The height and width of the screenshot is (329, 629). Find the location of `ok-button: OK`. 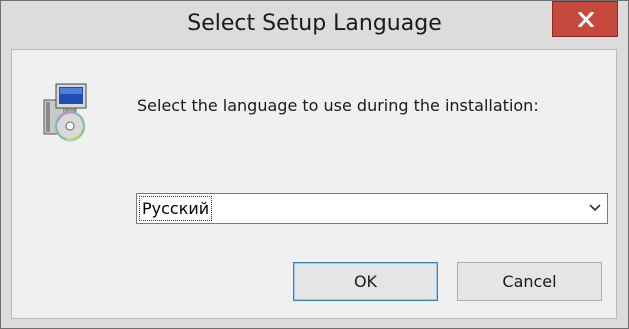

ok-button: OK is located at coordinates (365, 281).